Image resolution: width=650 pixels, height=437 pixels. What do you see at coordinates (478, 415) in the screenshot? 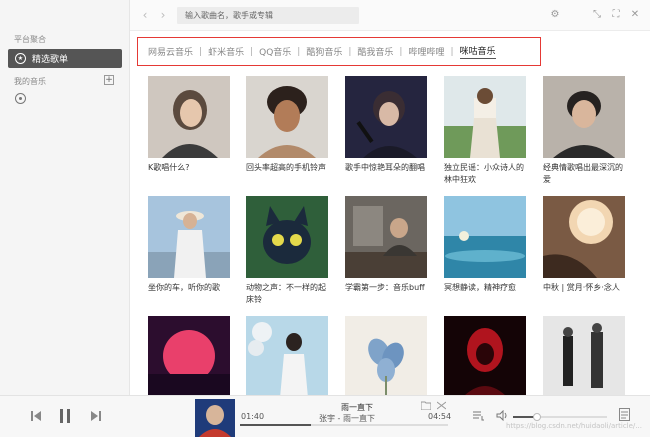
I see `playlist-icon` at bounding box center [478, 415].